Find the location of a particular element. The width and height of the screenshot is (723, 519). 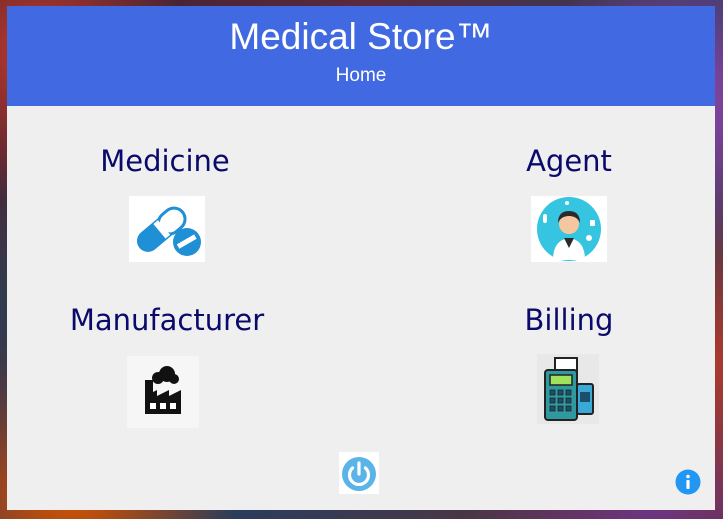

agent-module: Agent is located at coordinates (569, 161).